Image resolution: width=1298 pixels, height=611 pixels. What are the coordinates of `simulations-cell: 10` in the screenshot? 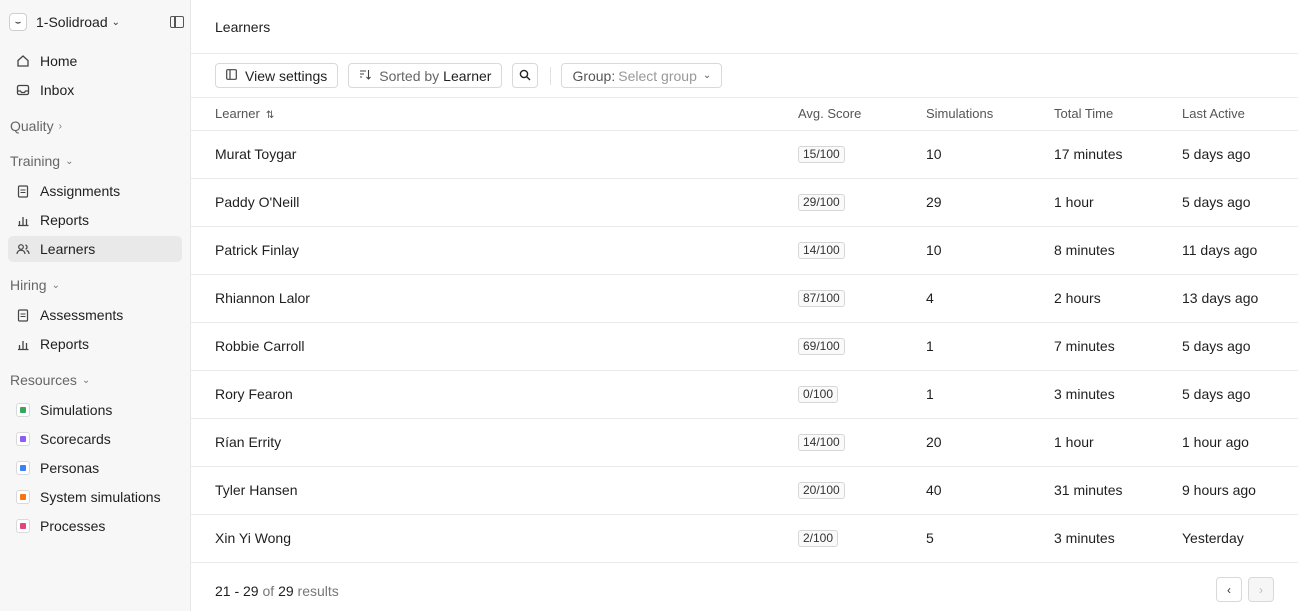 It's located at (990, 250).